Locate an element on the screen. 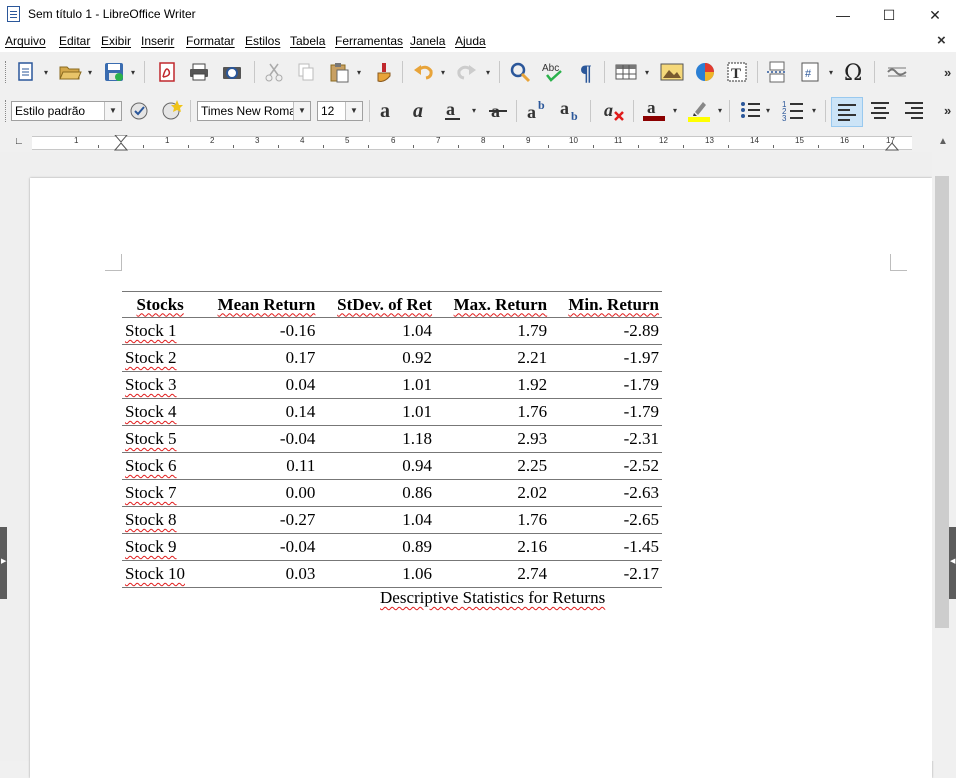 Image resolution: width=956 pixels, height=778 pixels. new-document-icon is located at coordinates (26, 72).